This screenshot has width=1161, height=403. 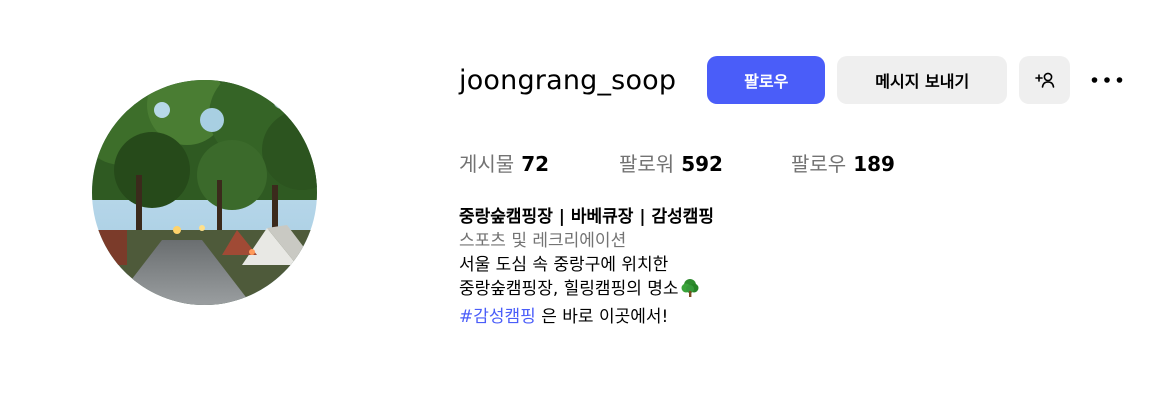 I want to click on add-user-icon, so click(x=1044, y=80).